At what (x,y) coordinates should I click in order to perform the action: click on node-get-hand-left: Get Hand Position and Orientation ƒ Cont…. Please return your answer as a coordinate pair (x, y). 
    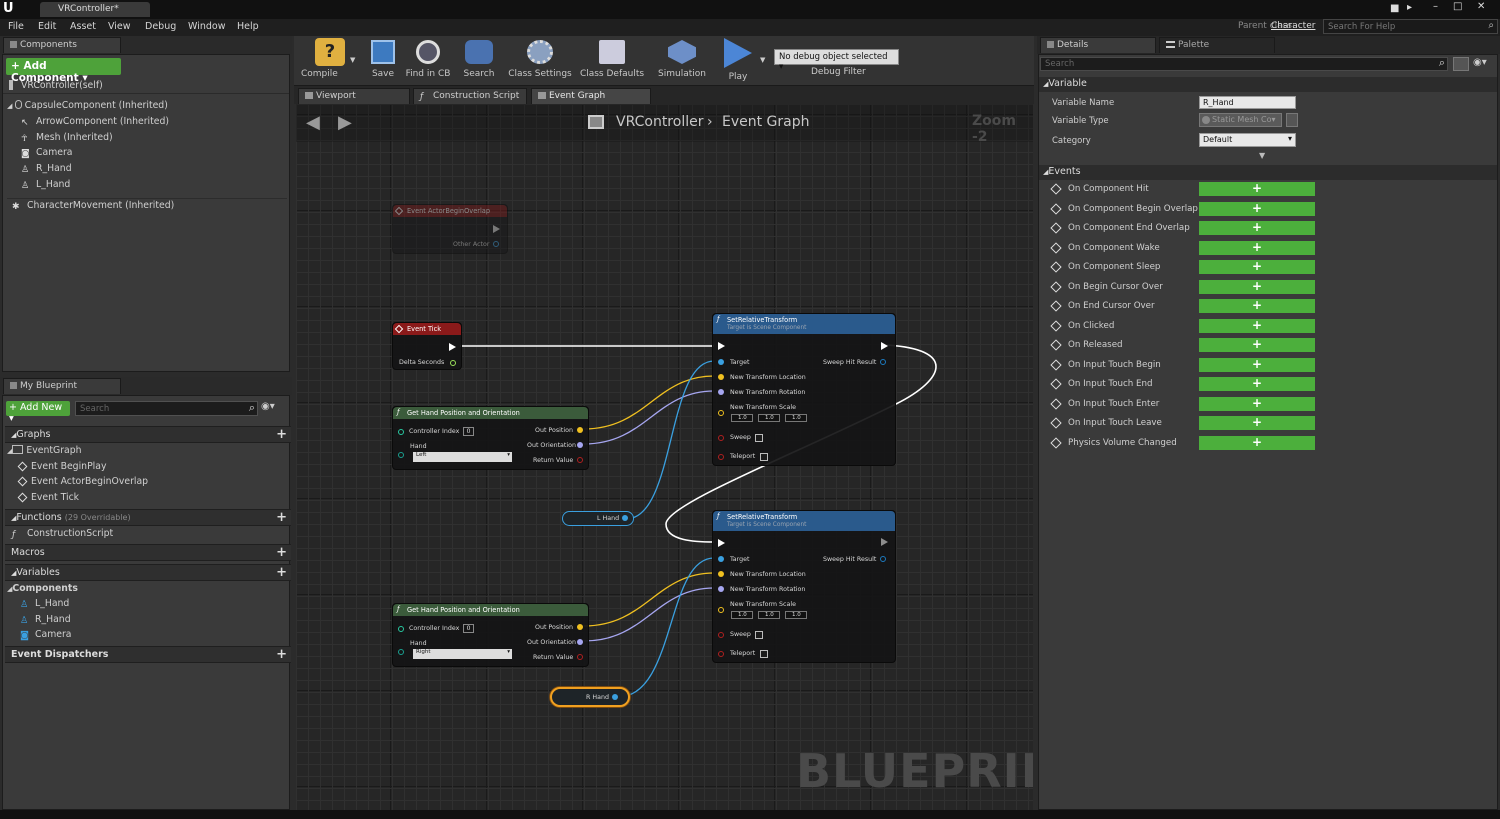
    Looking at the image, I should click on (490, 438).